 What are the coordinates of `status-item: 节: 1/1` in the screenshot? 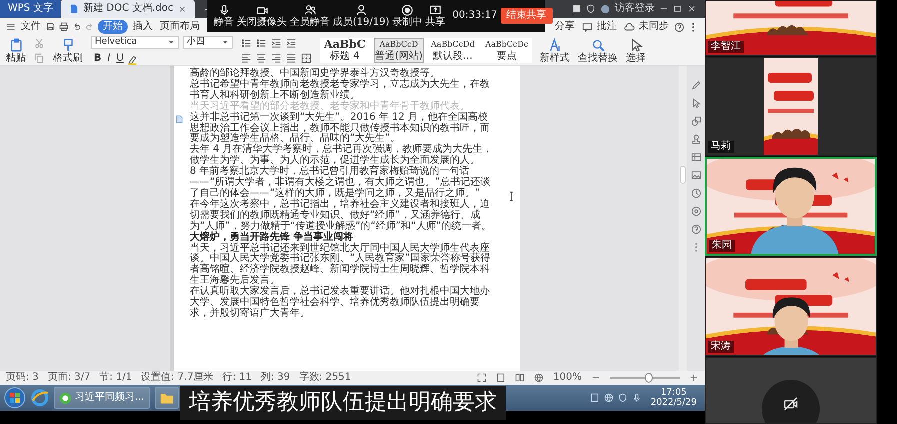 It's located at (116, 378).